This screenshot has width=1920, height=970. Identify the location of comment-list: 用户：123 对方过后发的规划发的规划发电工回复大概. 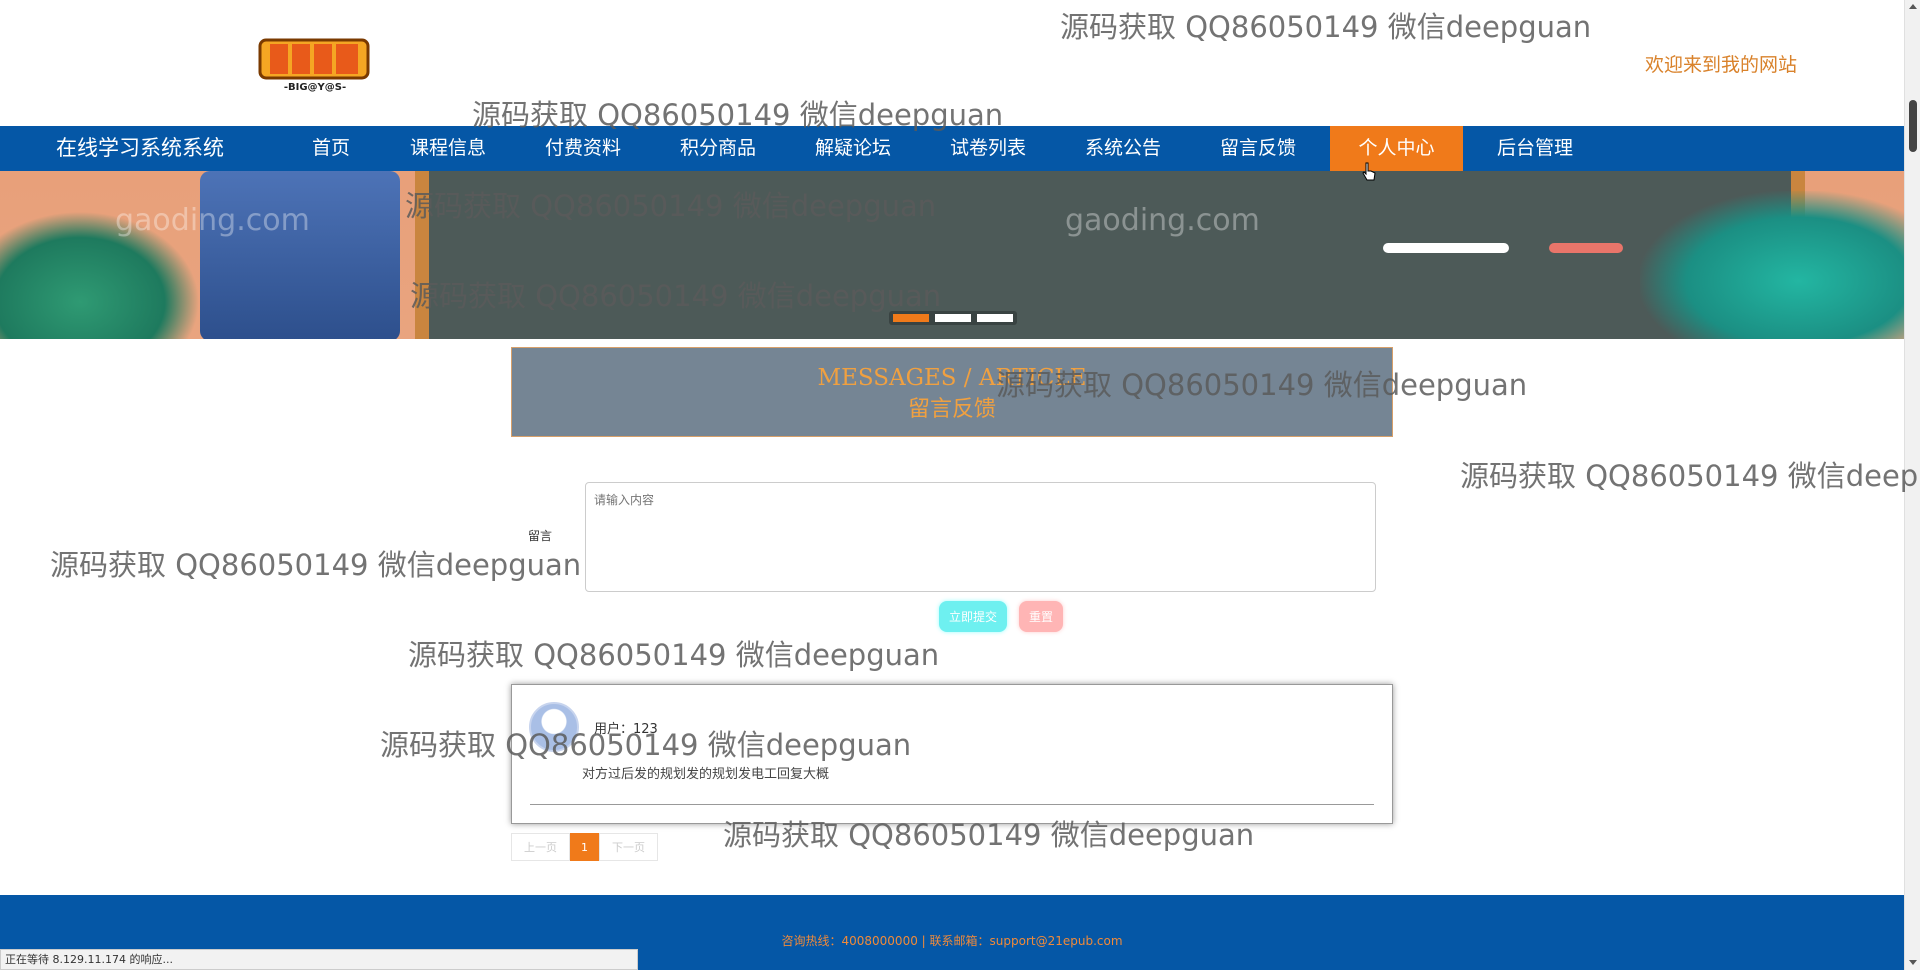
(952, 754).